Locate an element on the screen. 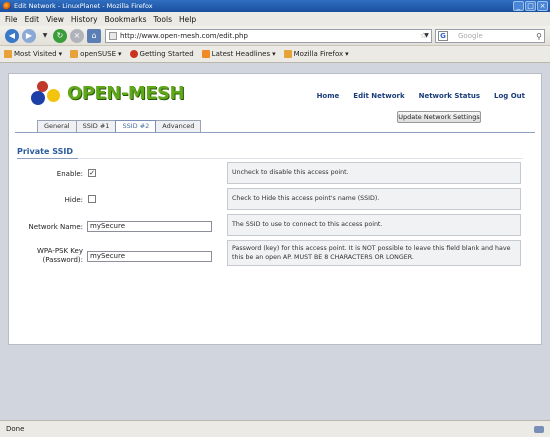 This screenshot has height=437, width=550. section-title: Private SSID is located at coordinates (45, 151).